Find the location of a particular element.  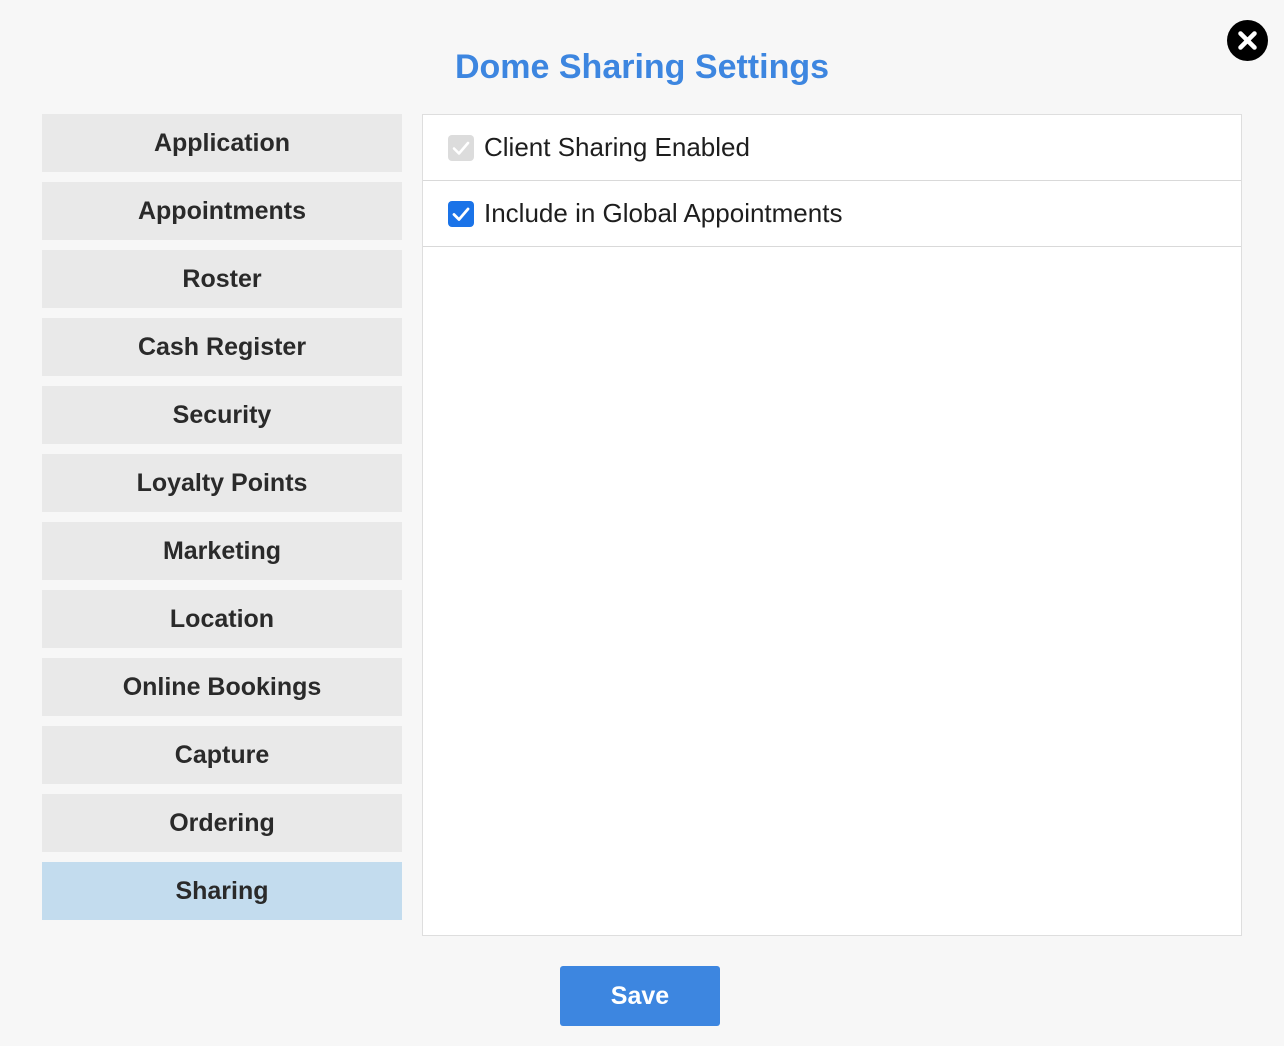

sidebar-item-loyalty-points: Loyalty Points is located at coordinates (222, 483).